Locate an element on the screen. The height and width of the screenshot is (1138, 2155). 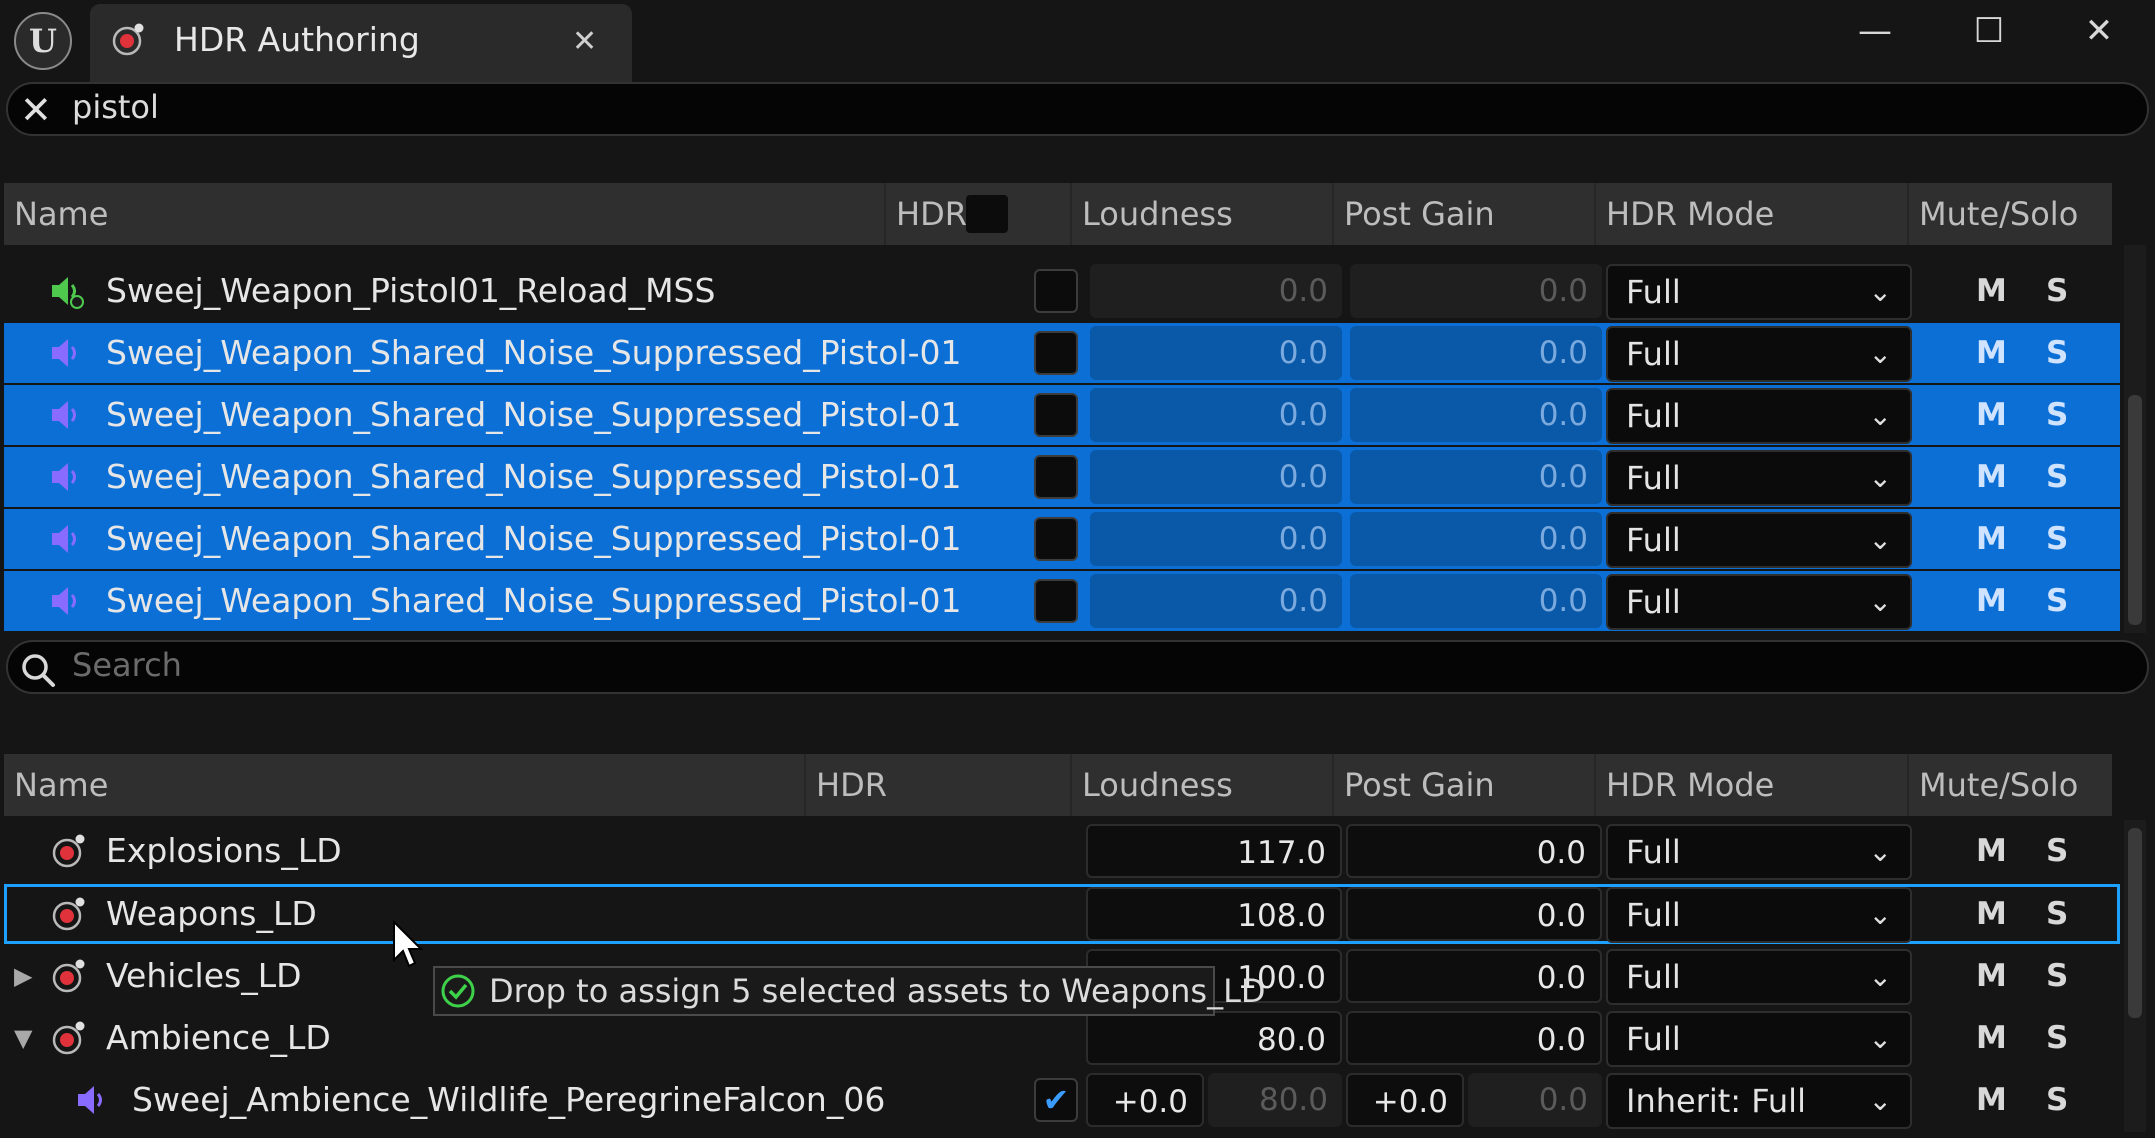
loudness-field: 80.0 is located at coordinates (1214, 1038).